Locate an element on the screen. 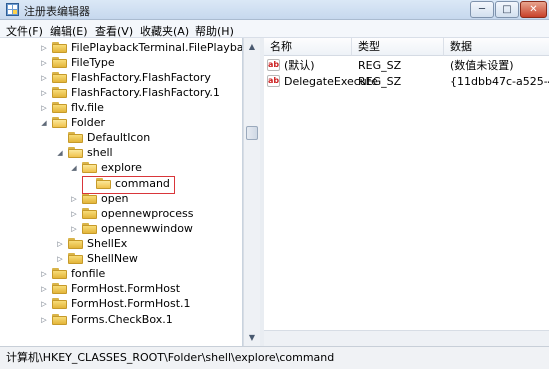 This screenshot has height=369, width=549. tree-item: ▷ ShellEx is located at coordinates (91, 243).